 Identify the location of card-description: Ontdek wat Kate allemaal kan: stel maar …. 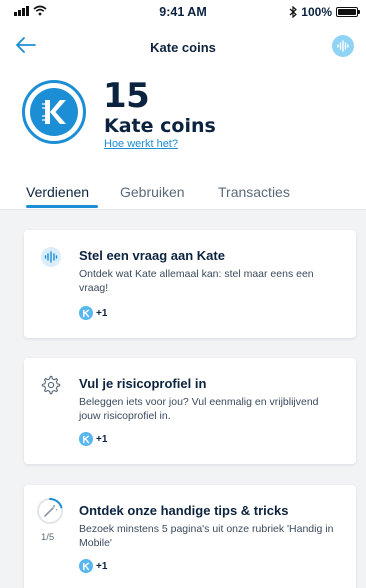
(196, 281).